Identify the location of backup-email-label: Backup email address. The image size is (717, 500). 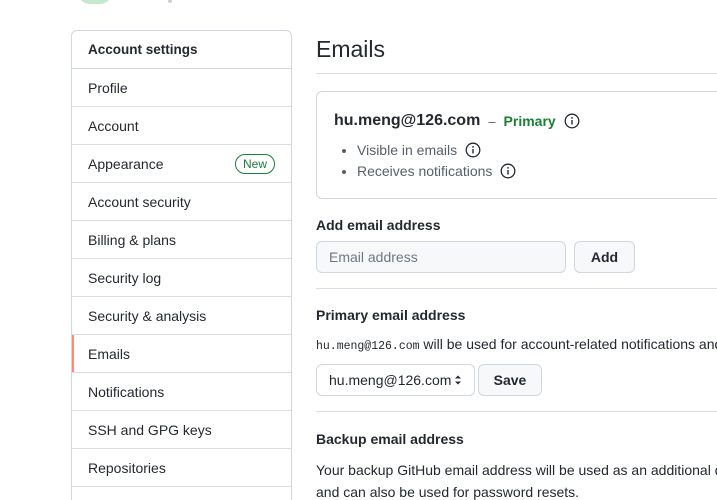
(390, 439).